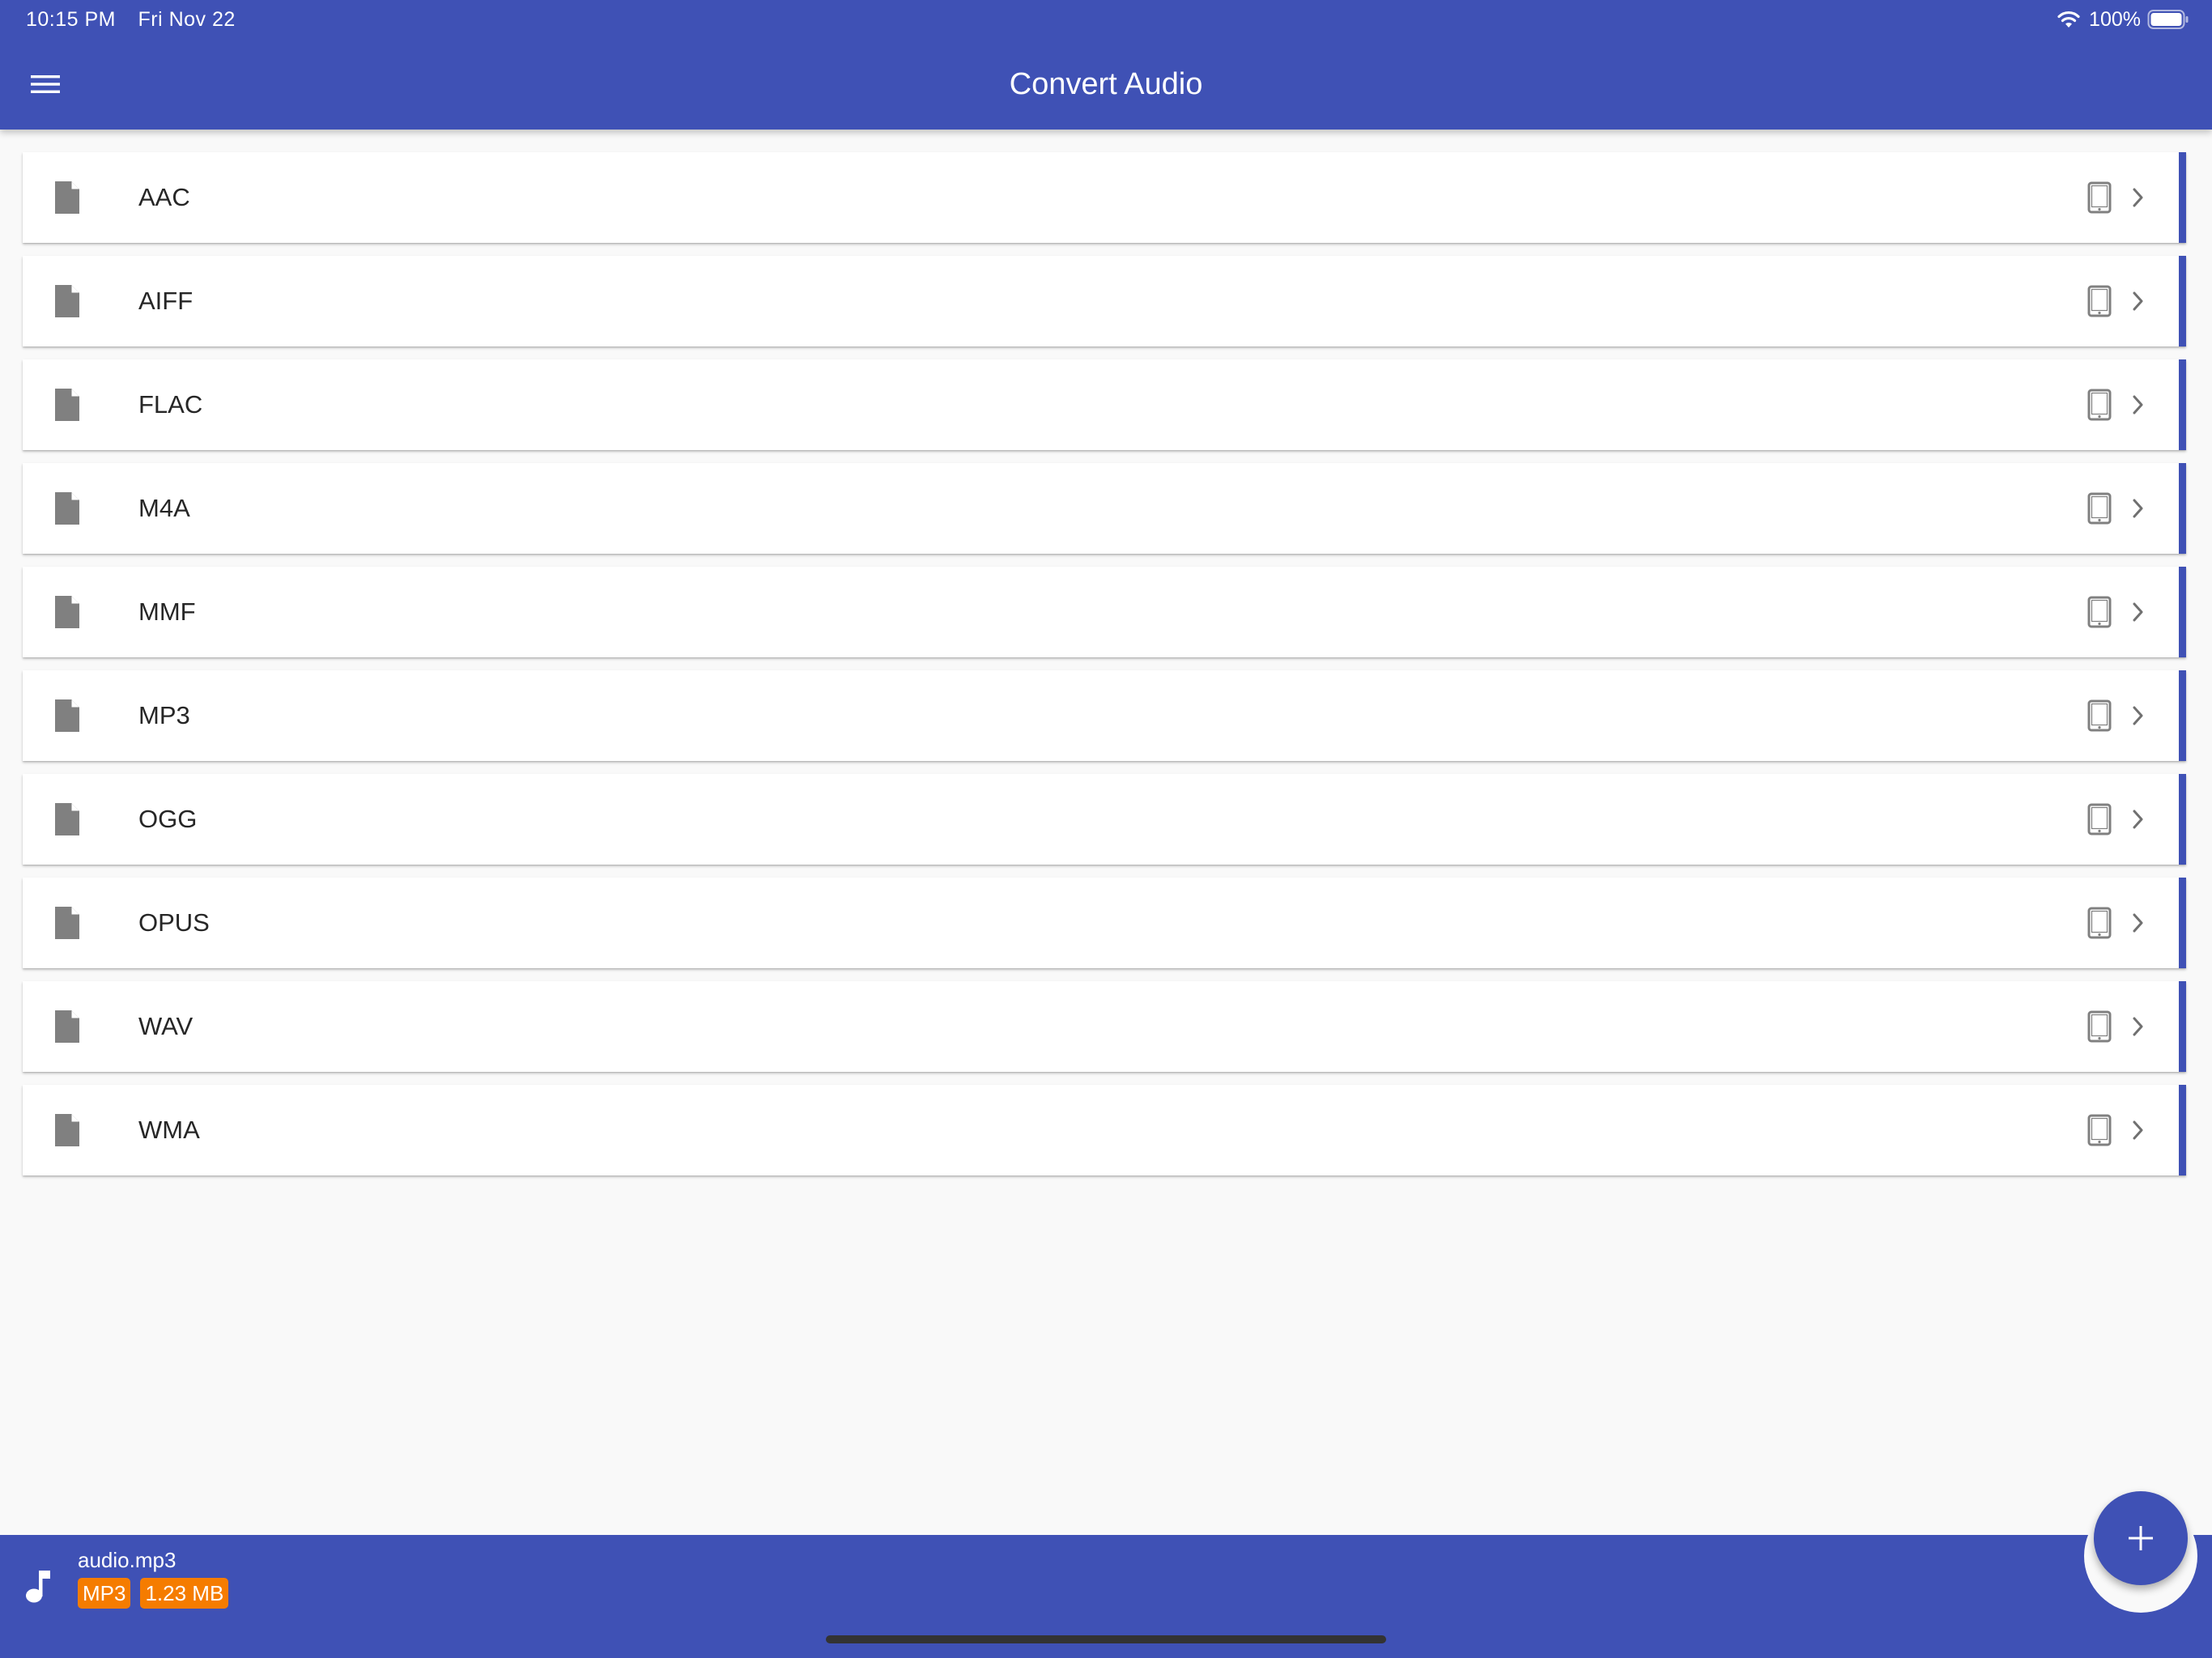 The width and height of the screenshot is (2212, 1658). Describe the element at coordinates (2115, 19) in the screenshot. I see `battery-percentage: 100%` at that location.